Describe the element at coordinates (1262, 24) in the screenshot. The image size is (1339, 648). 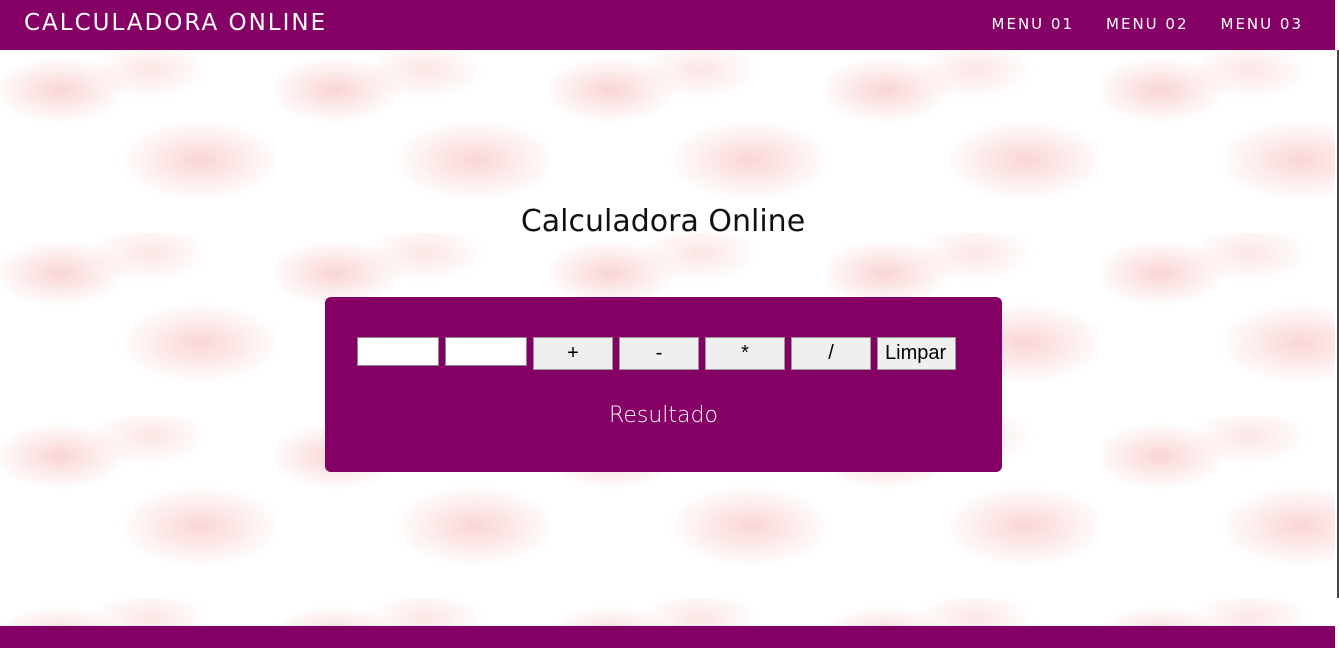
I see `menu-item-03: MENU 03` at that location.